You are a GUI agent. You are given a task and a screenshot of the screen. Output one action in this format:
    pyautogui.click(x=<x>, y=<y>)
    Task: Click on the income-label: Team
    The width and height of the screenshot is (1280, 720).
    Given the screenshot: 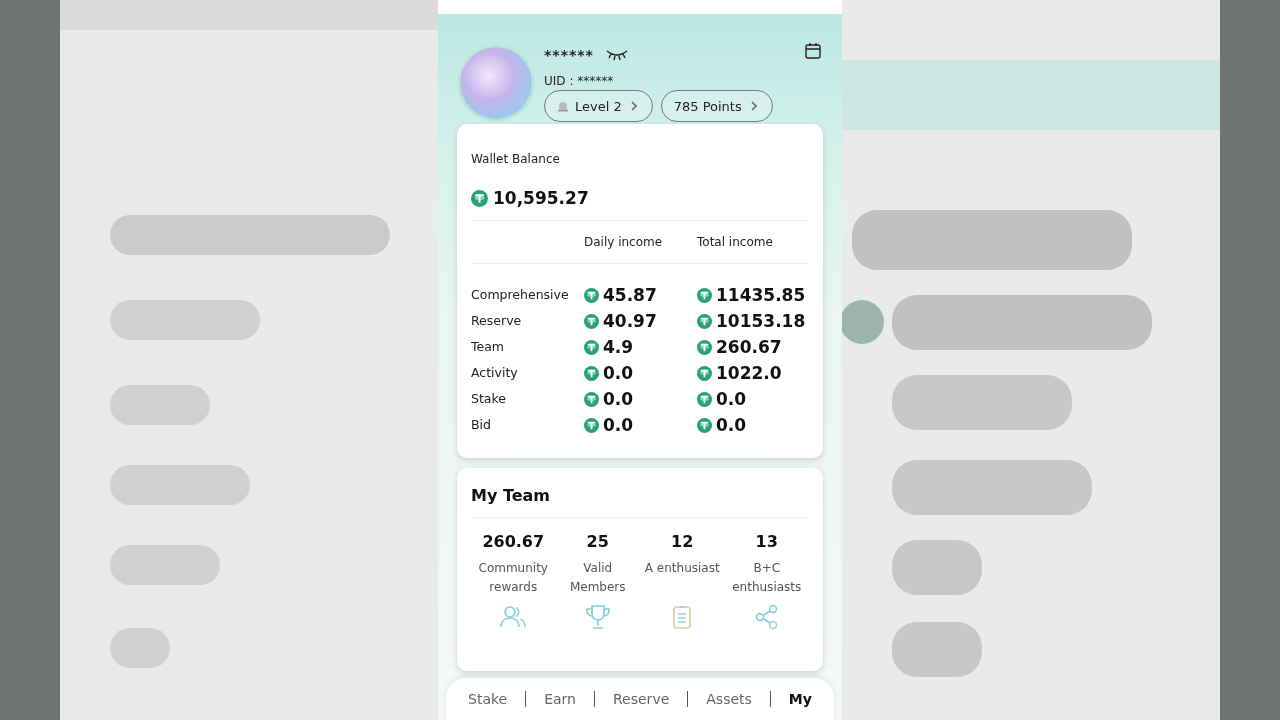 What is the action you would take?
    pyautogui.click(x=488, y=347)
    